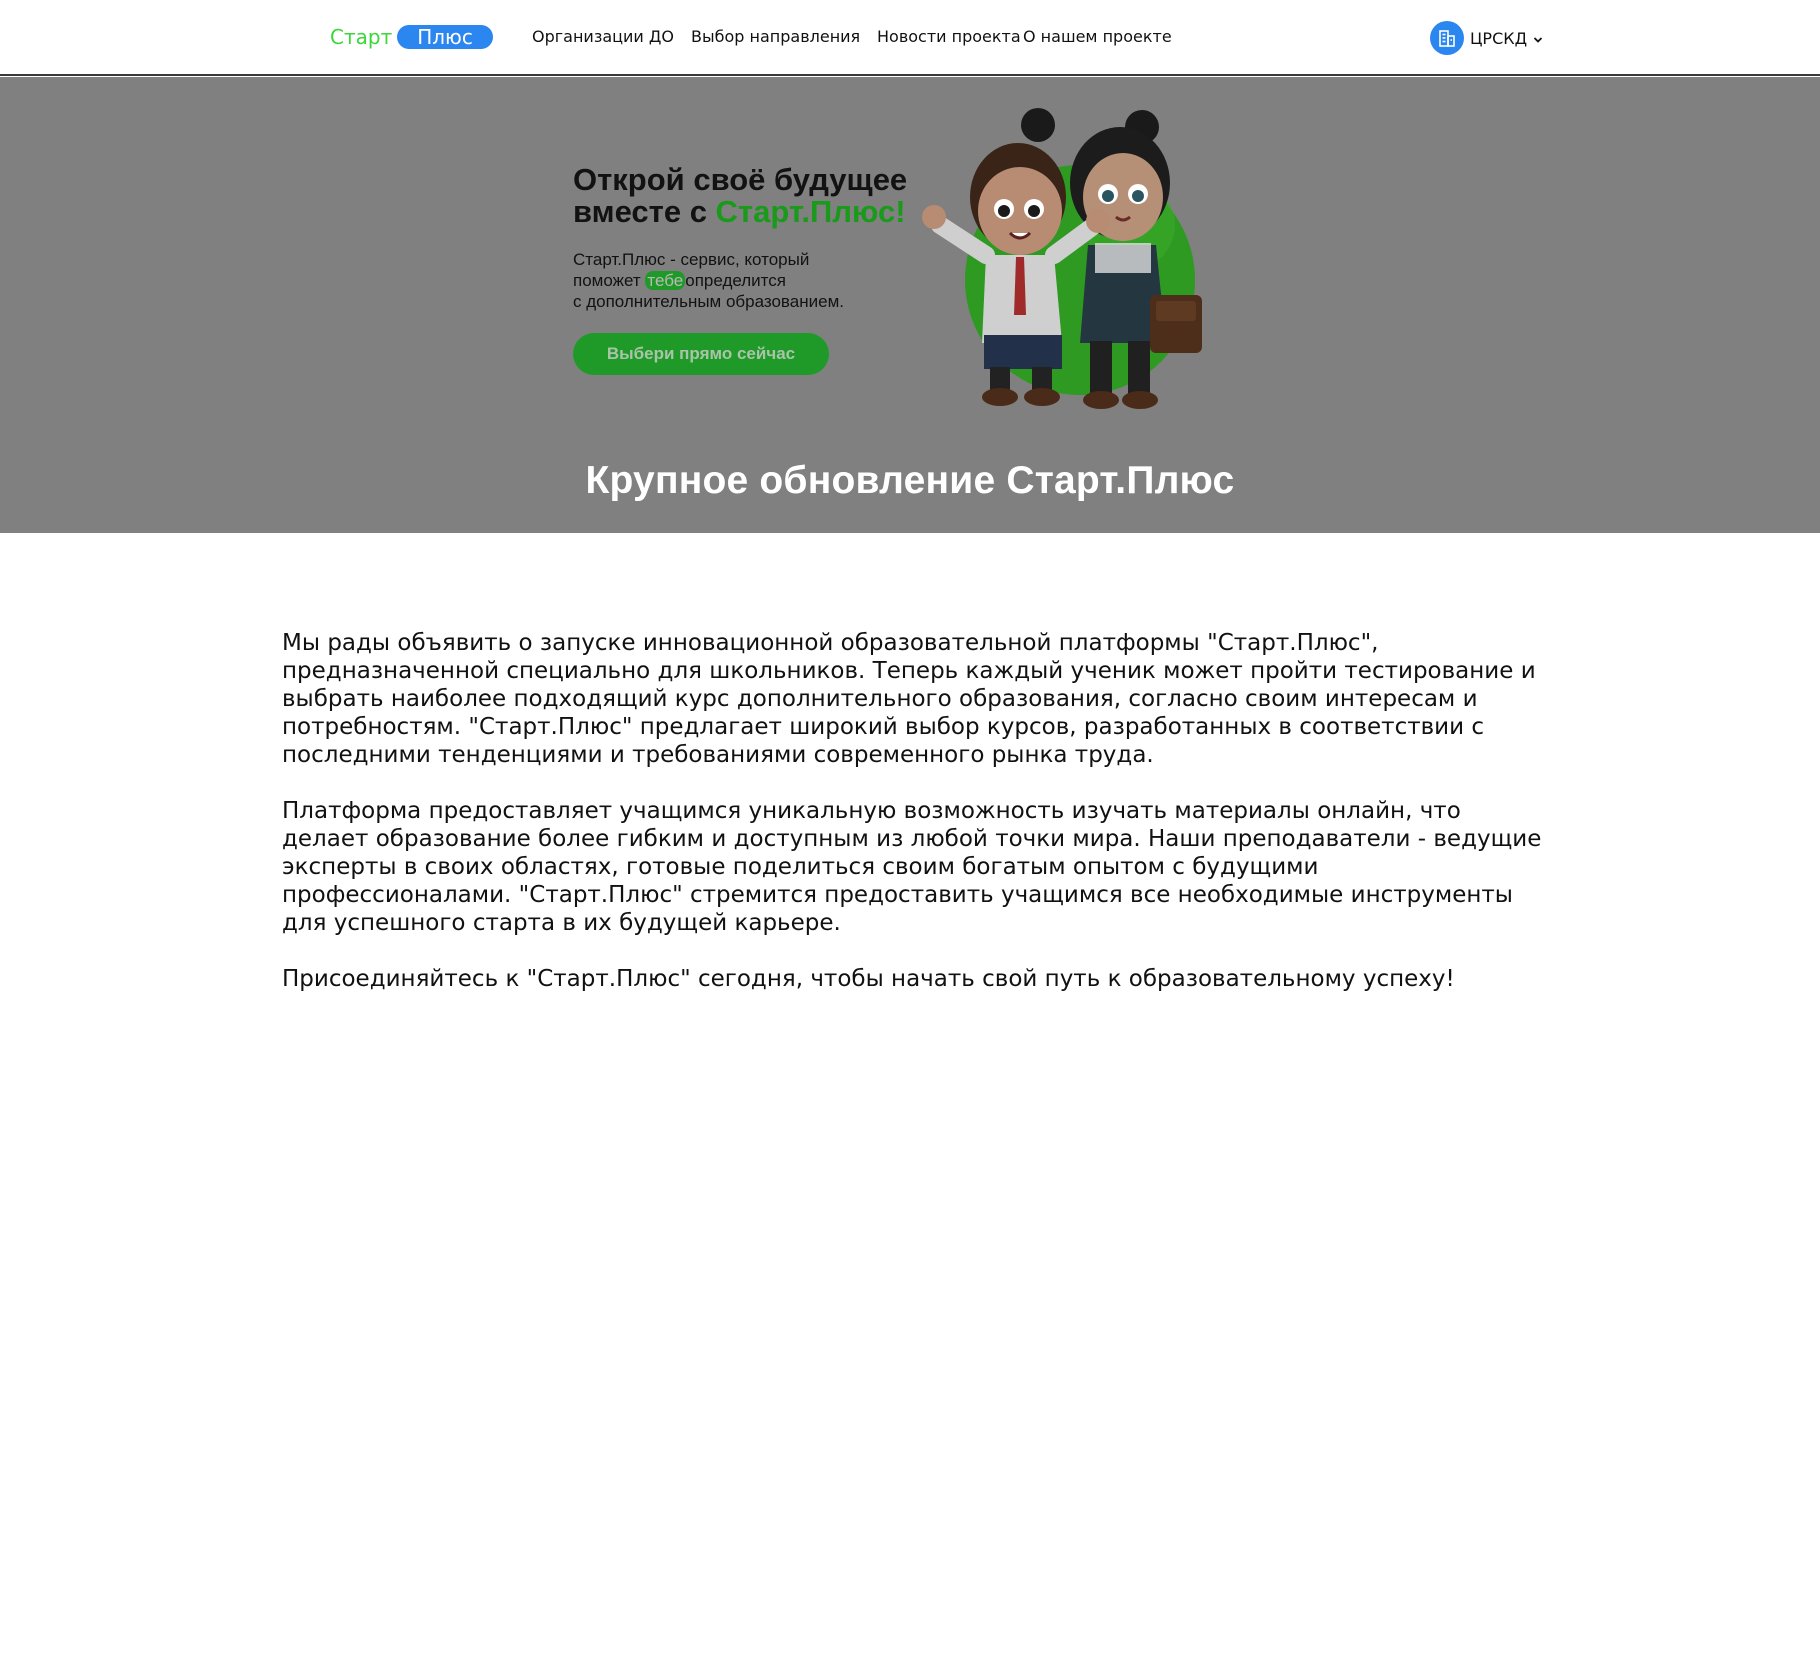 The width and height of the screenshot is (1820, 1653). I want to click on banner-headline-prefix: вместе с, so click(644, 211).